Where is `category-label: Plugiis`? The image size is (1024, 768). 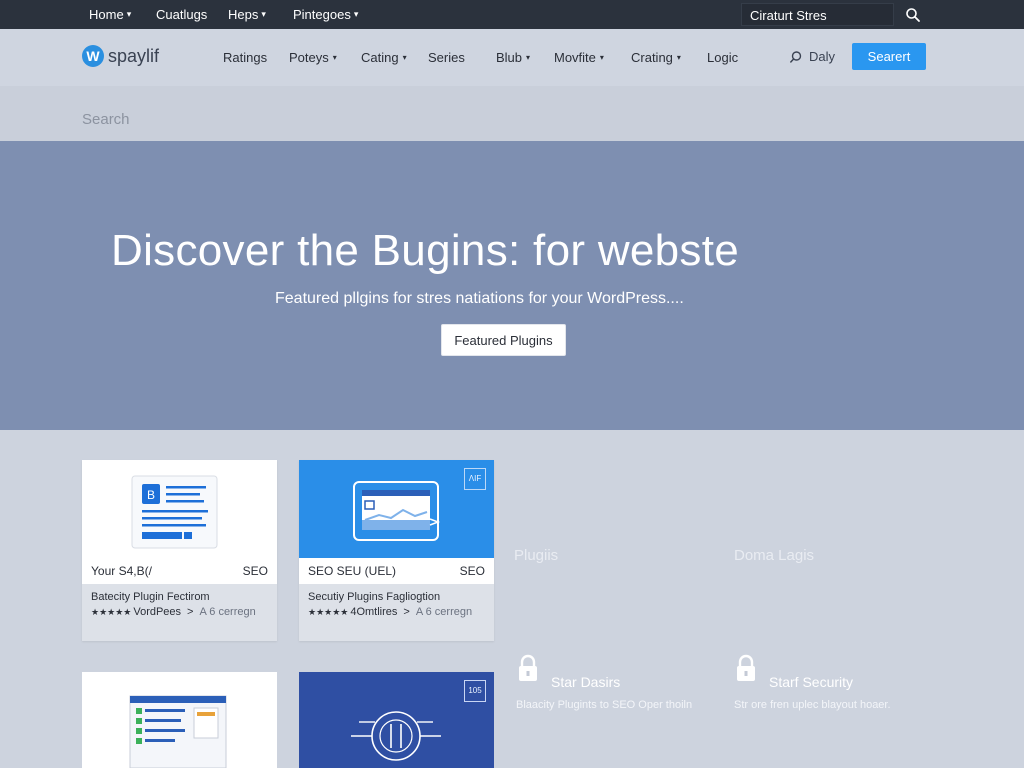
category-label: Plugiis is located at coordinates (536, 555).